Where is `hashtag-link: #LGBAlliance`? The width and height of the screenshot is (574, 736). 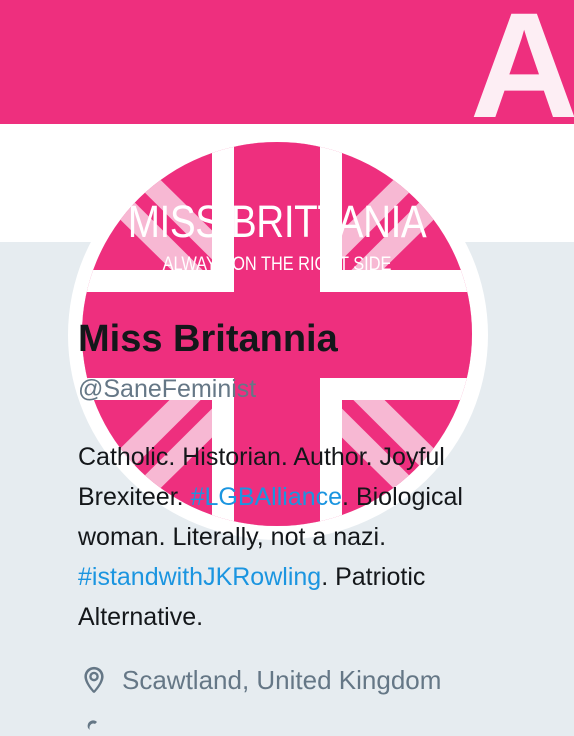 hashtag-link: #LGBAlliance is located at coordinates (266, 497).